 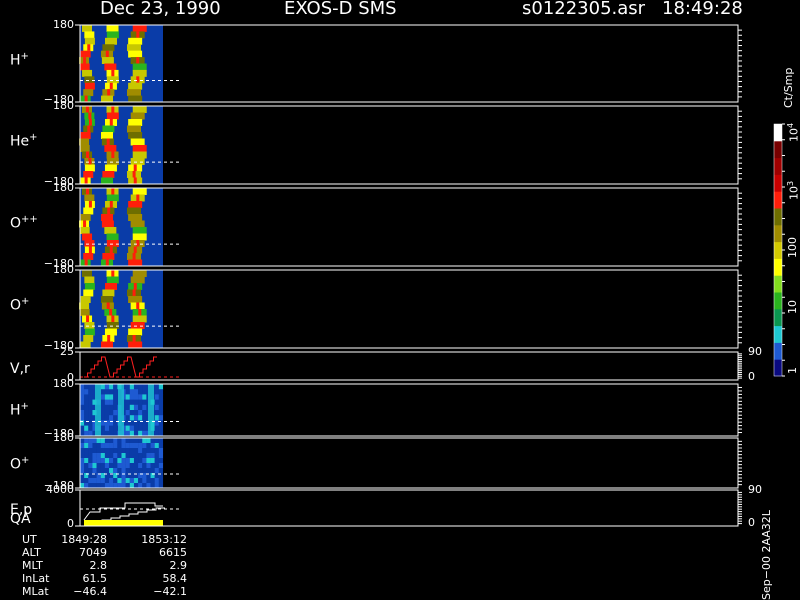 I want to click on panel-4-ytick-top: 25, so click(x=67, y=351).